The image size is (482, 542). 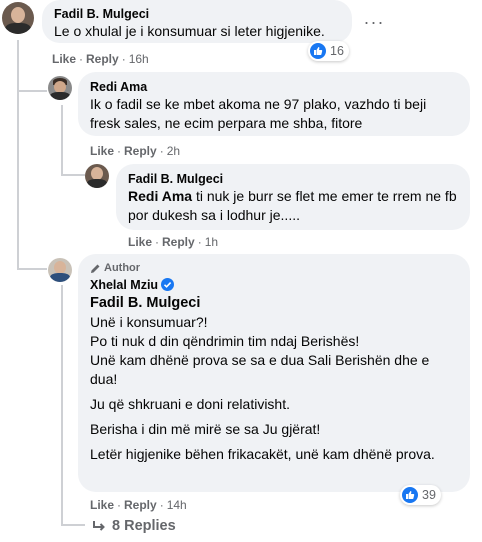 What do you see at coordinates (274, 268) in the screenshot?
I see `author-badge: Author` at bounding box center [274, 268].